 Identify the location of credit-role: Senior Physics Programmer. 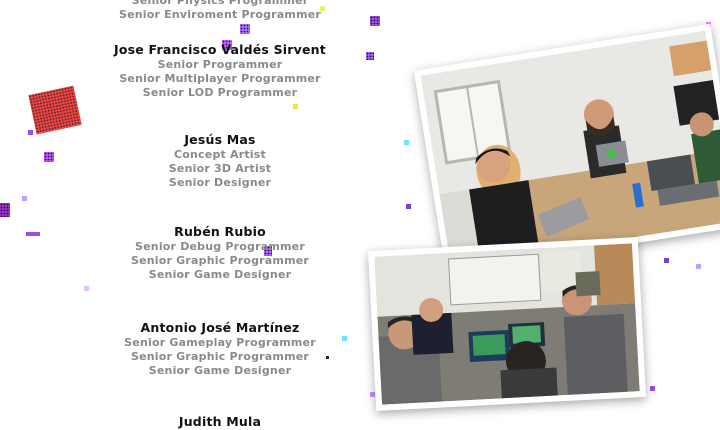
(220, 3).